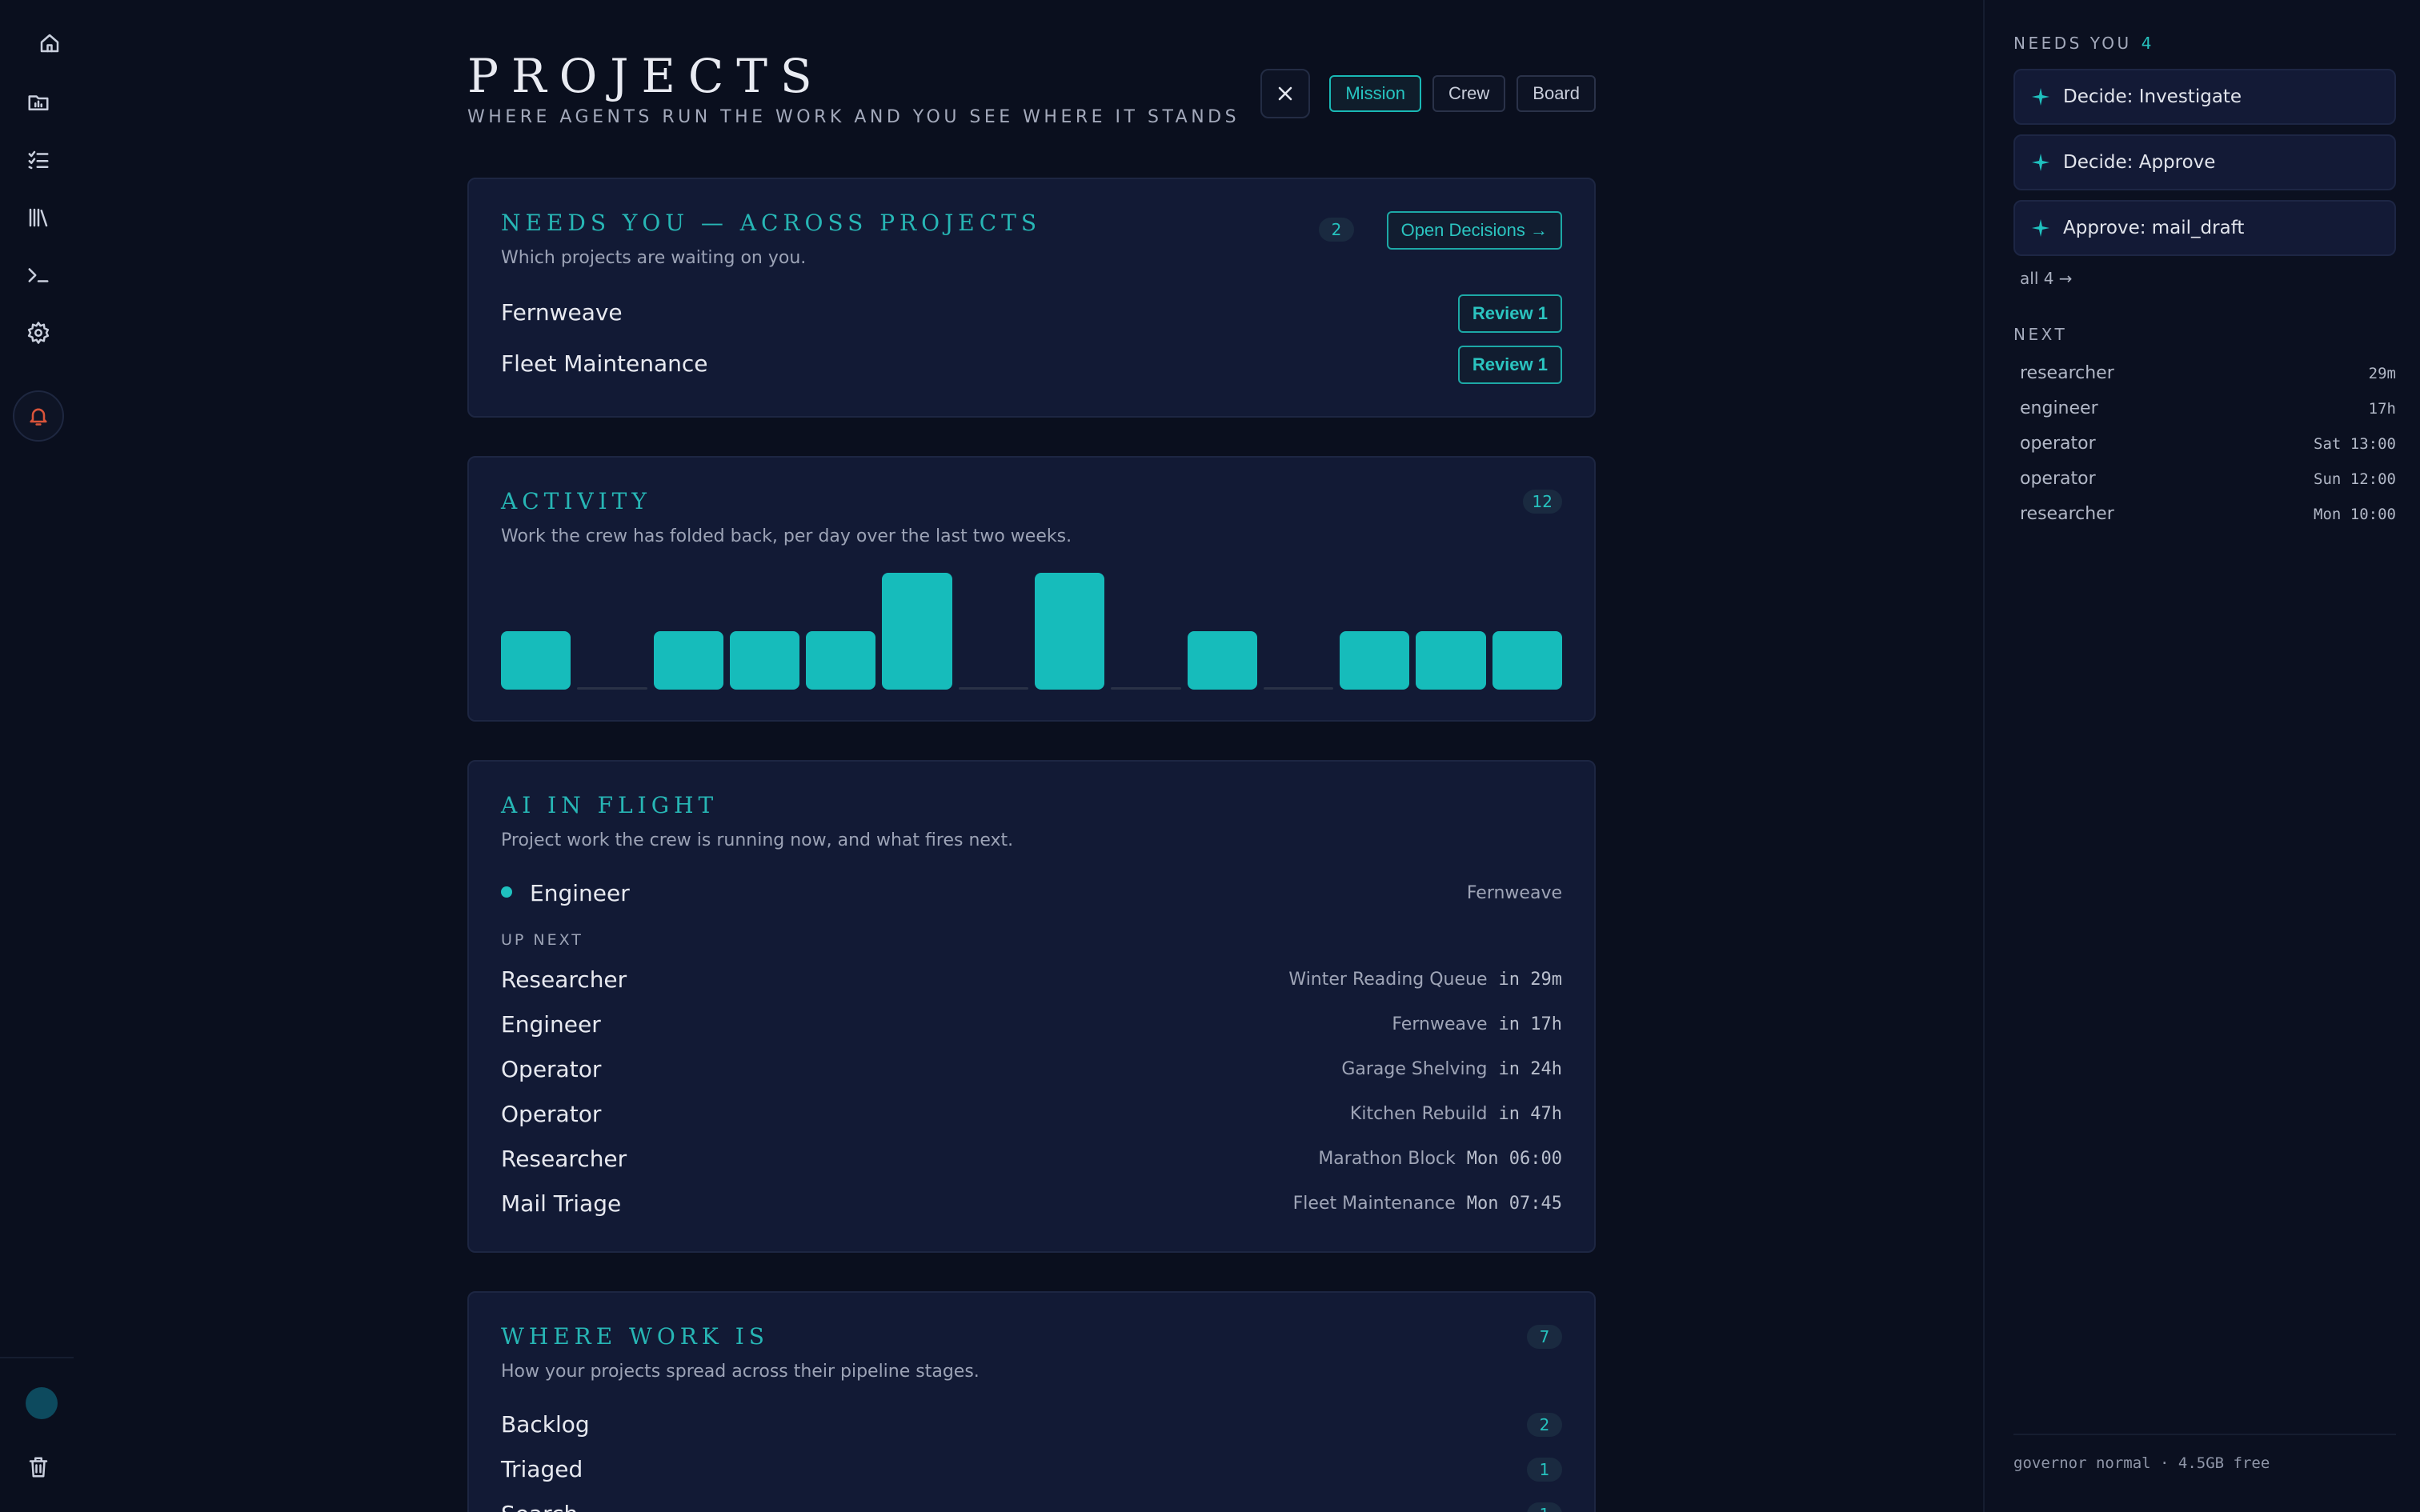 This screenshot has height=1512, width=2420. I want to click on terminal-icon, so click(38, 275).